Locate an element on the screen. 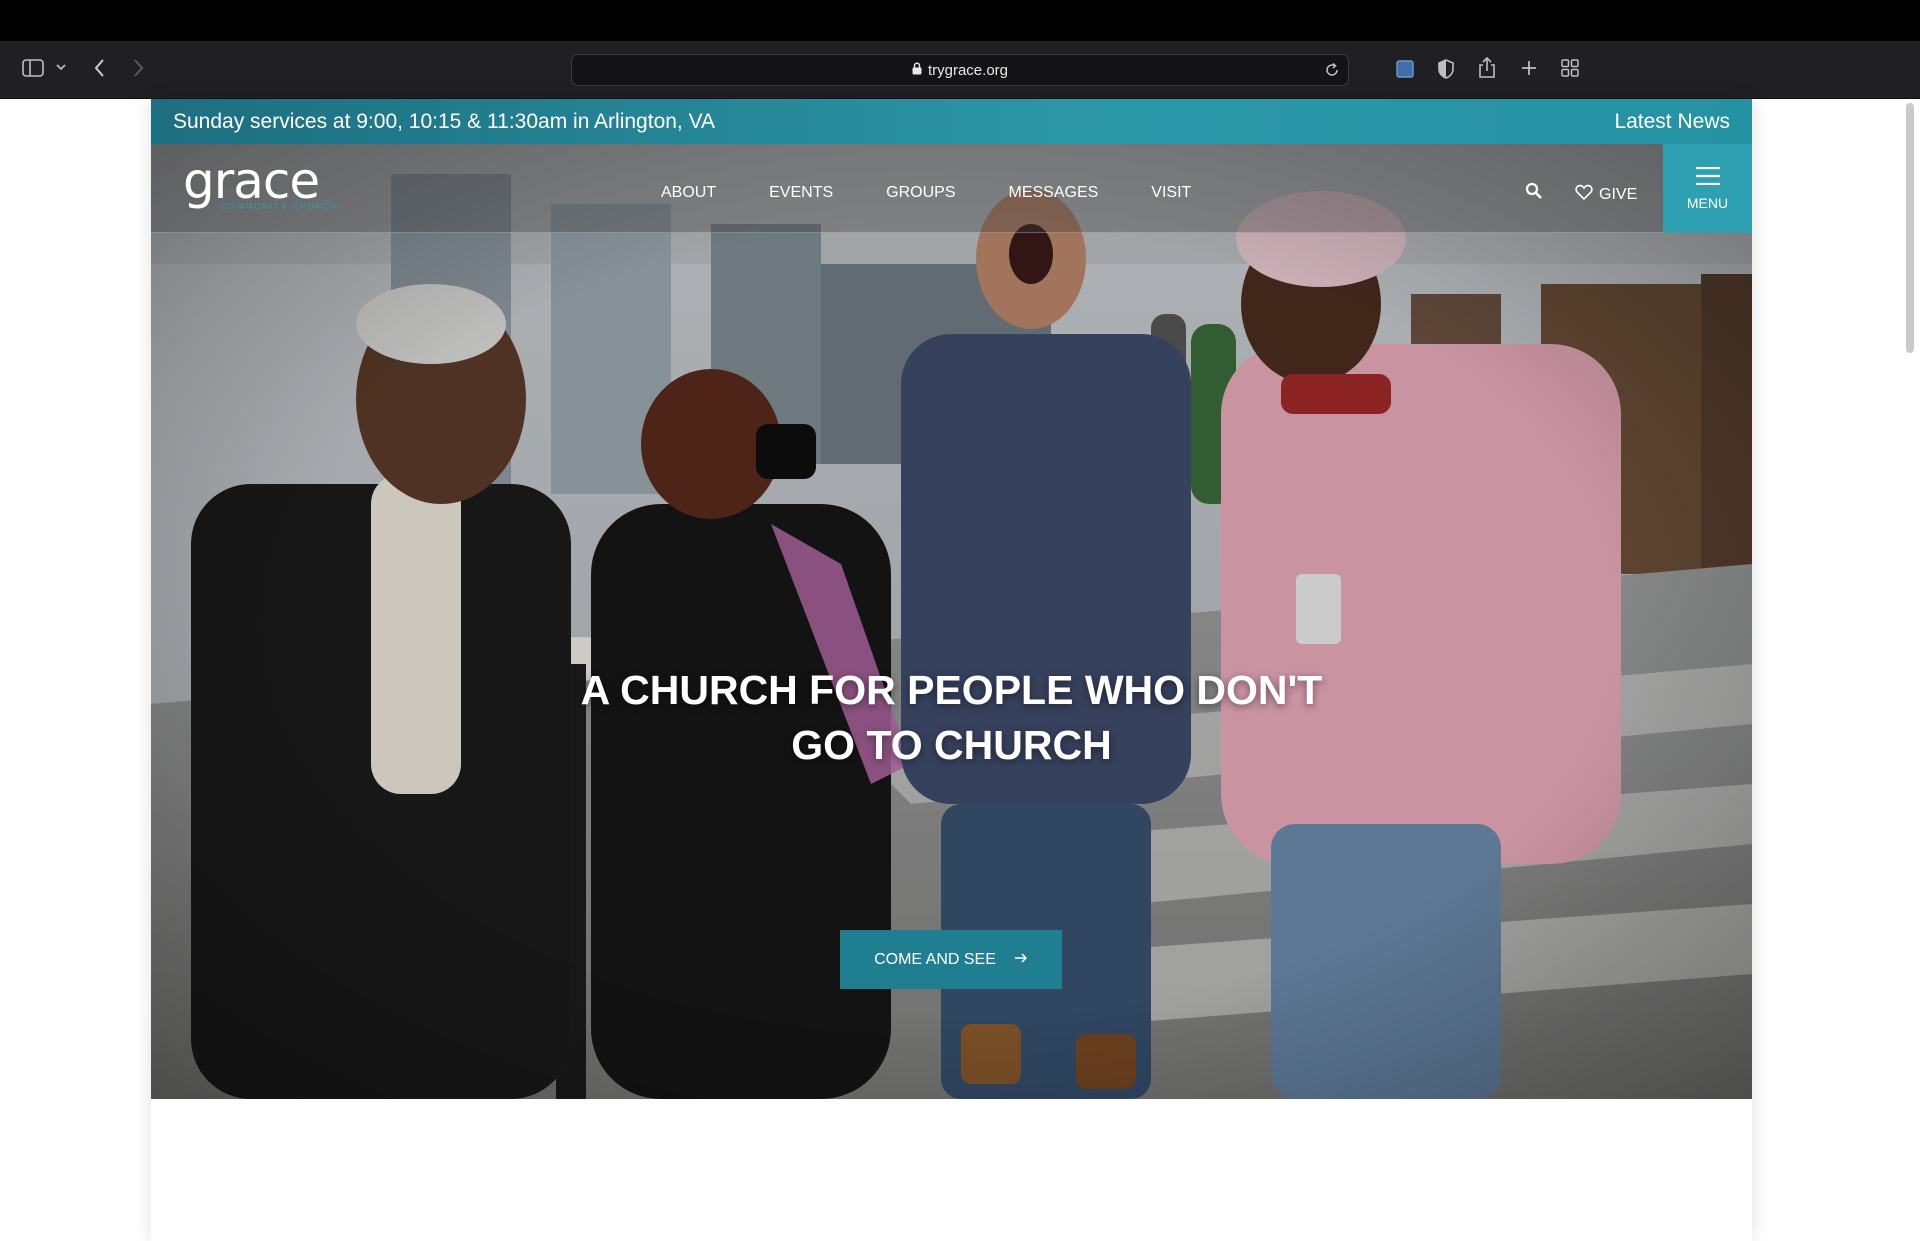 The image size is (1920, 1241). page-scrollbar is located at coordinates (1910, 228).